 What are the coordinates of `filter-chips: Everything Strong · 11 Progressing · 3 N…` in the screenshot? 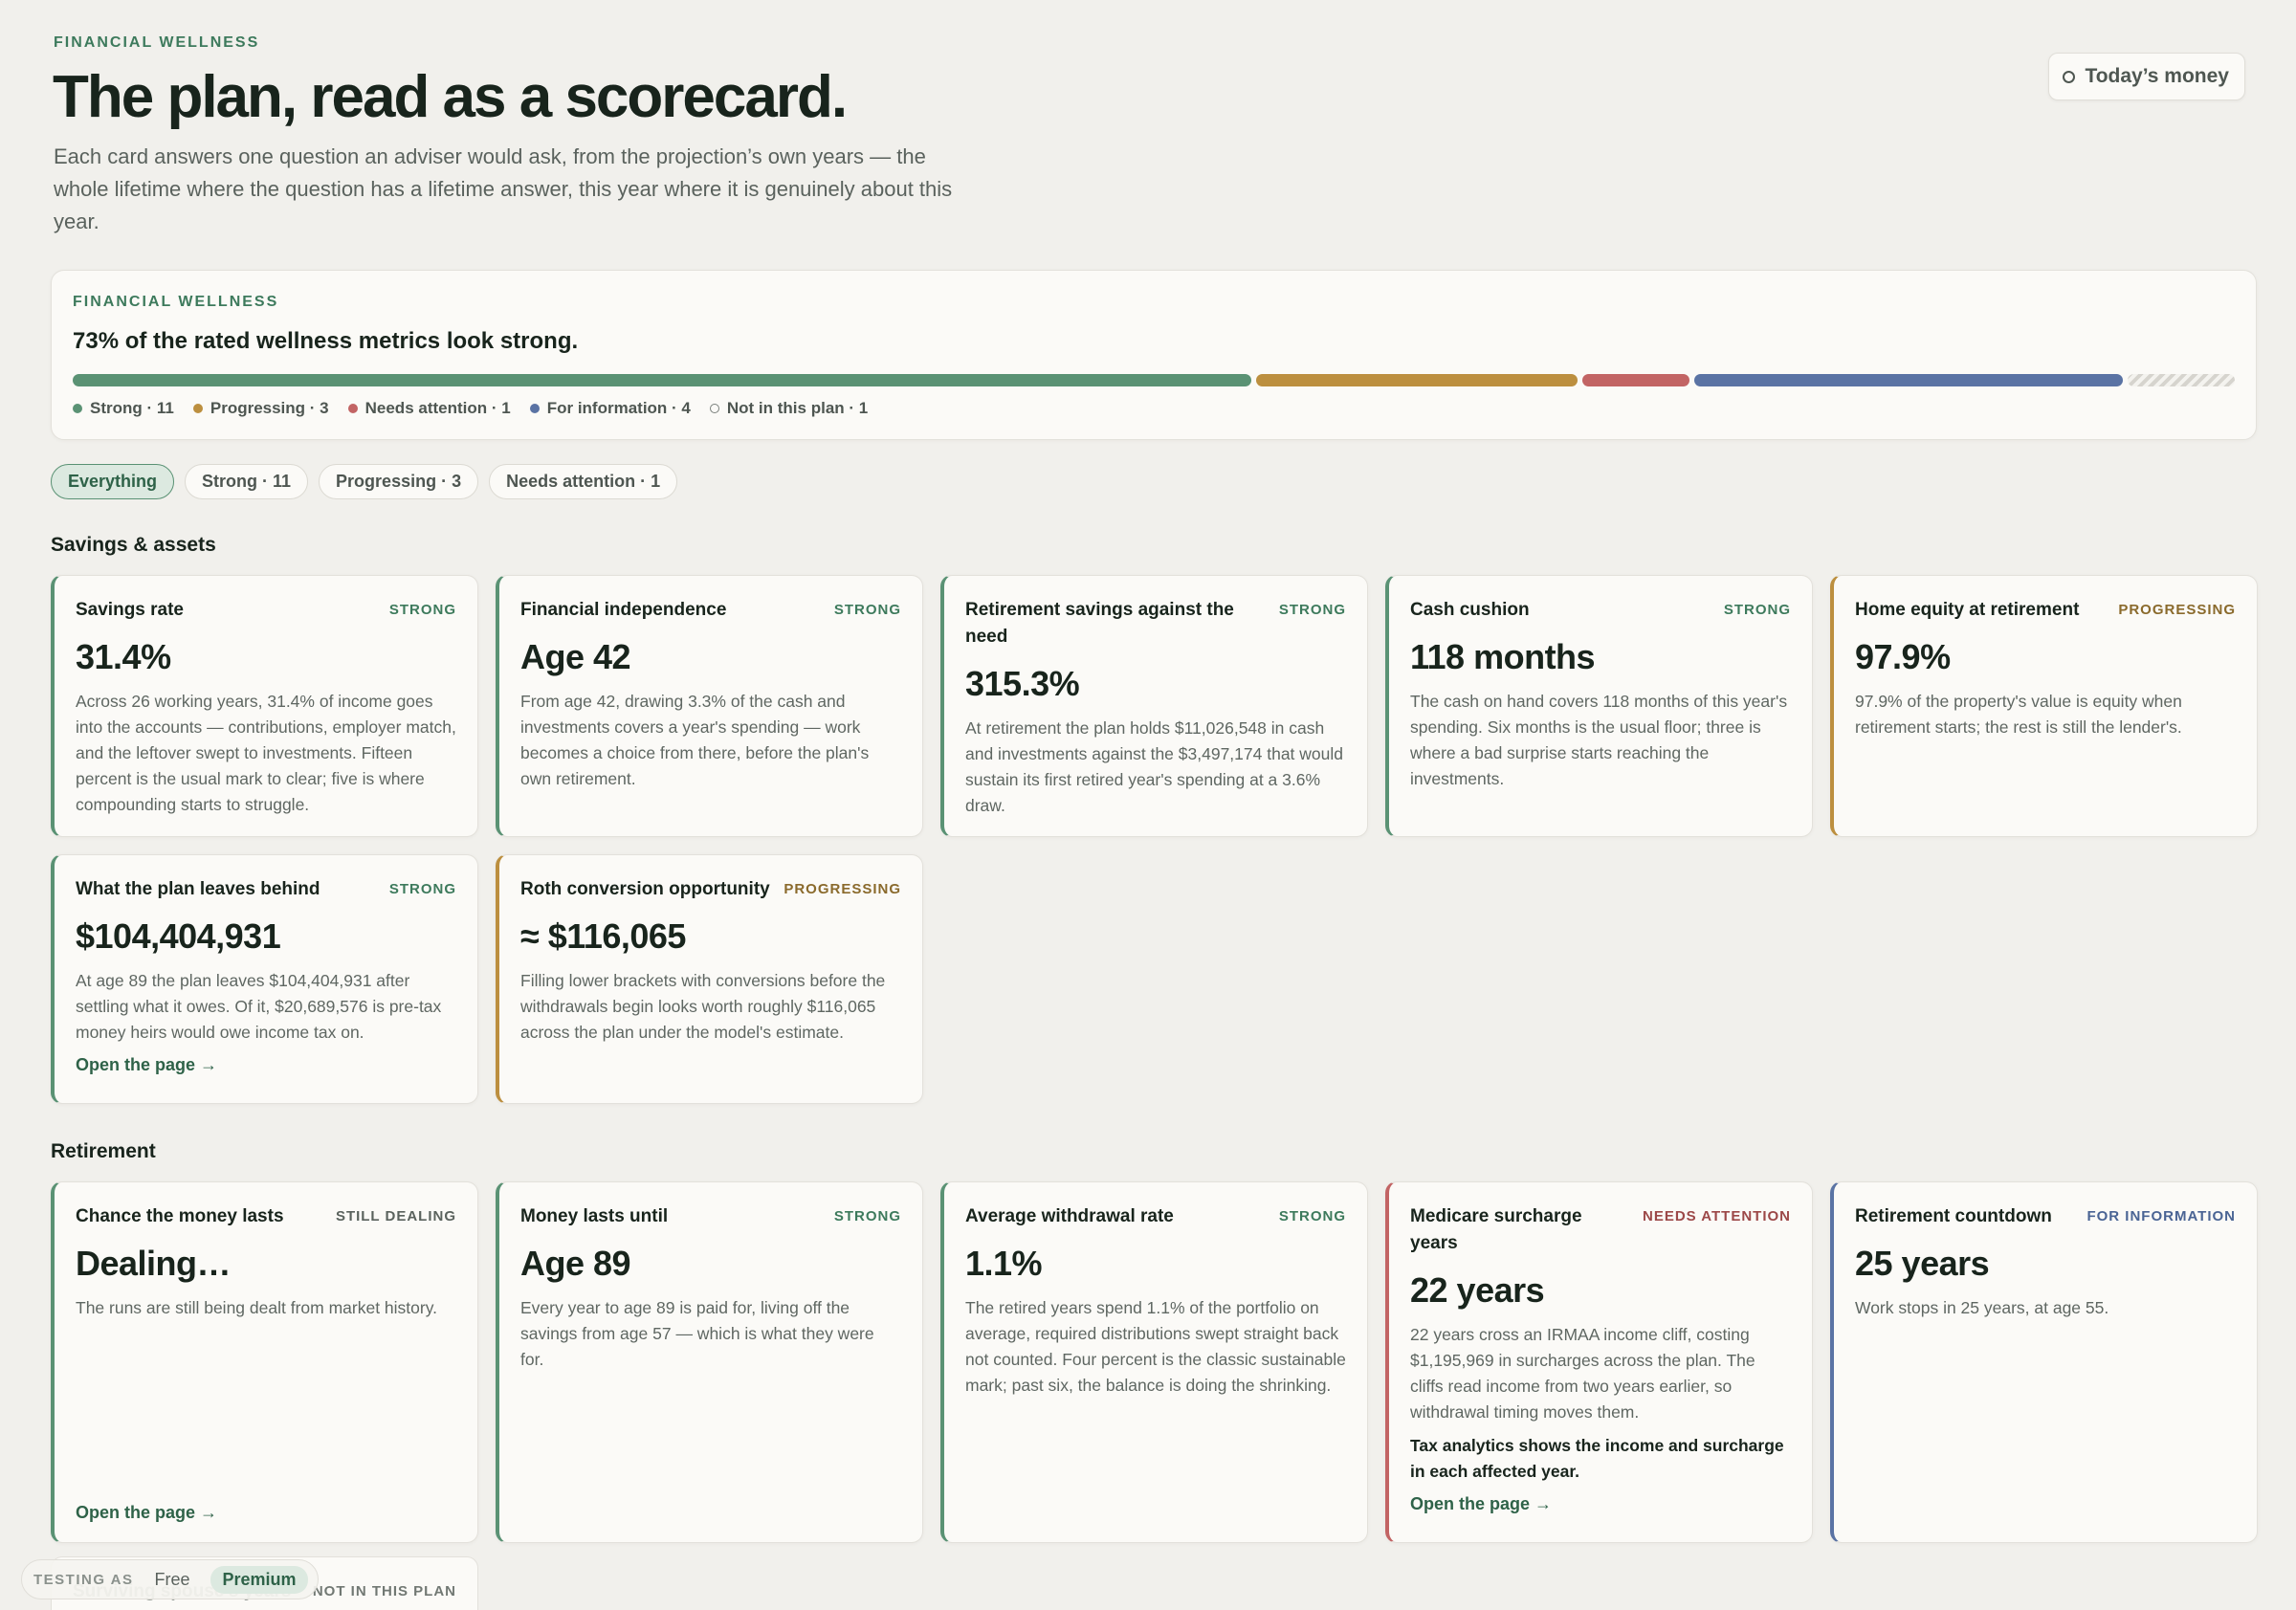 It's located at (1148, 481).